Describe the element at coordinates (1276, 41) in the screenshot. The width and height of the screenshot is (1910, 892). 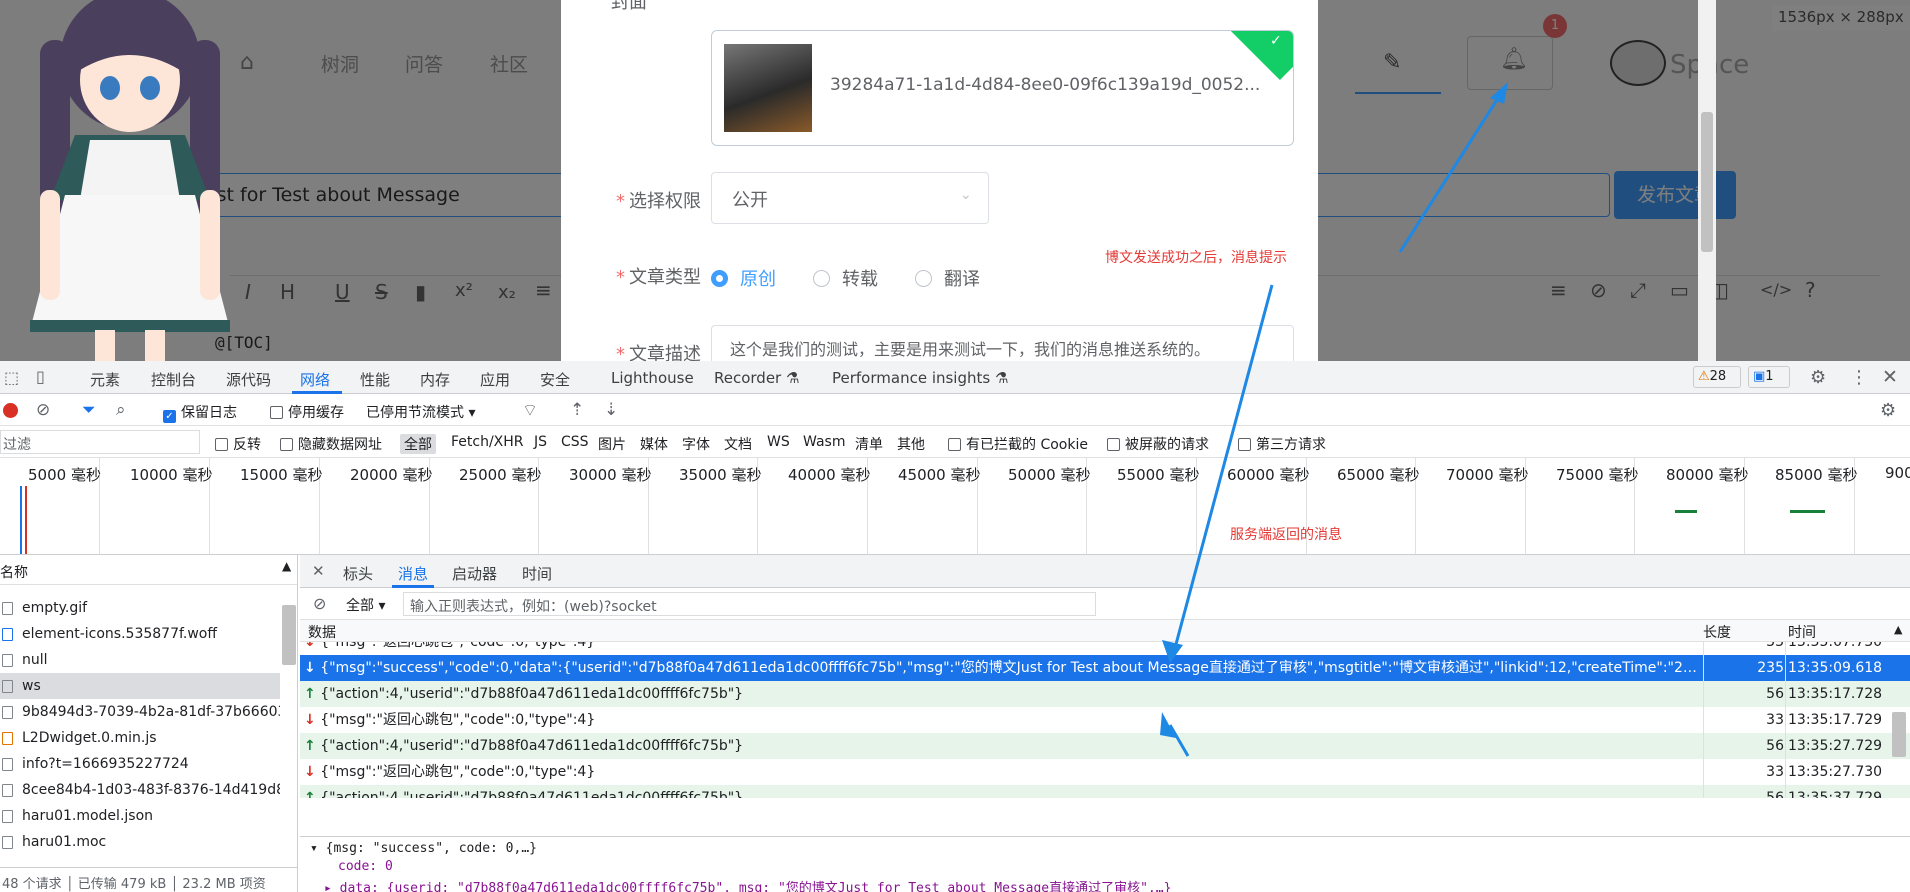
I see `check-icon: ✓` at that location.